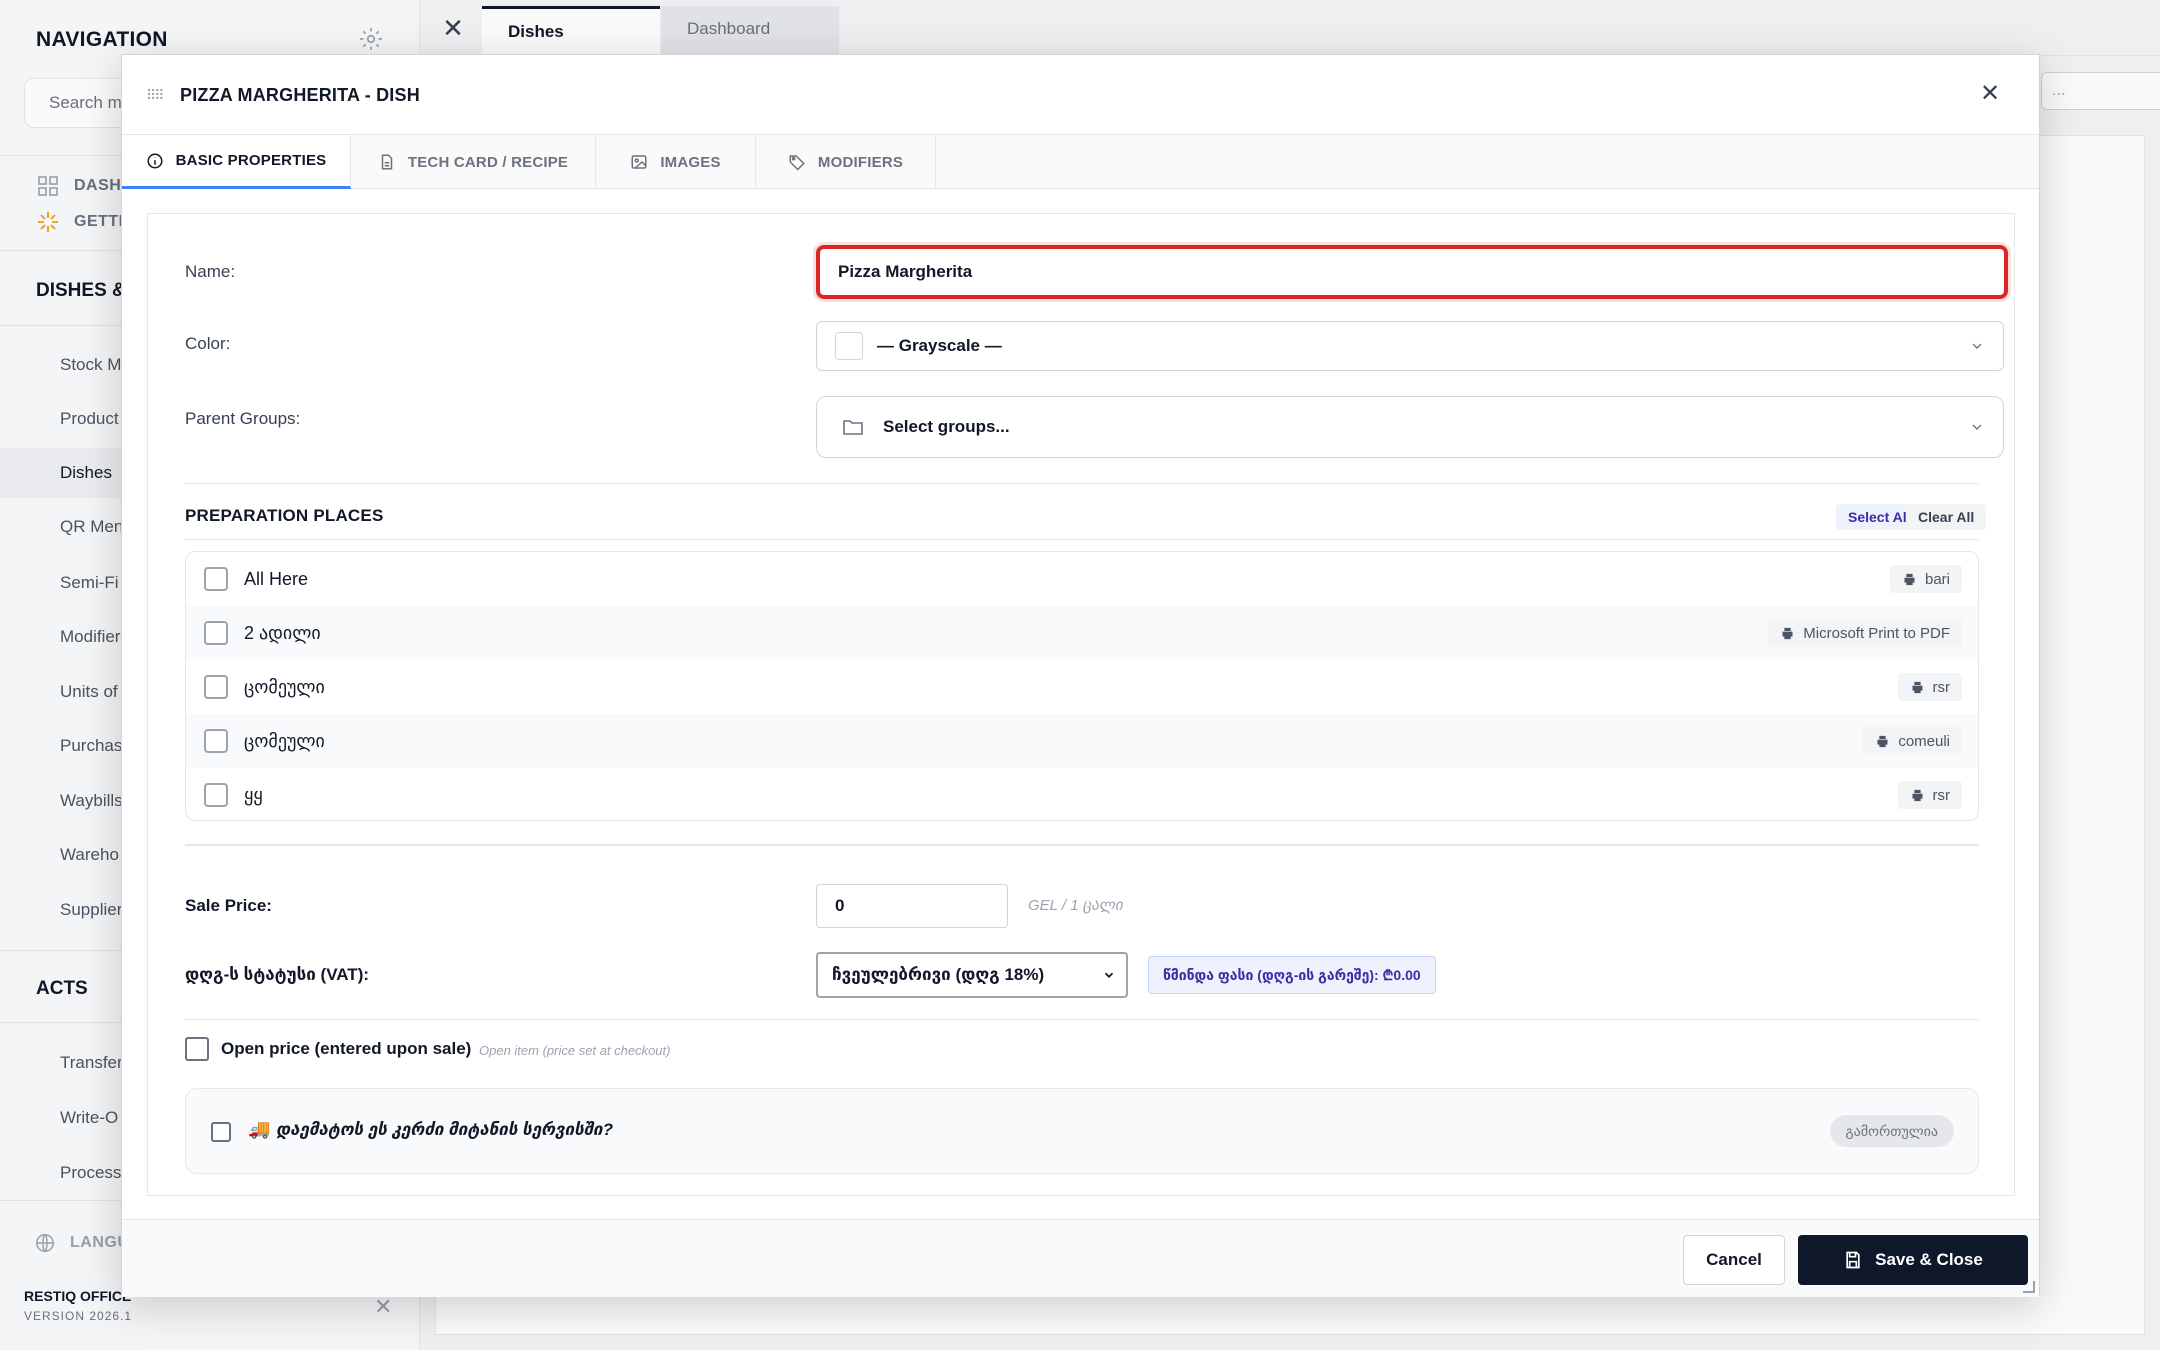 This screenshot has height=1350, width=2160. What do you see at coordinates (639, 162) in the screenshot?
I see `image-icon` at bounding box center [639, 162].